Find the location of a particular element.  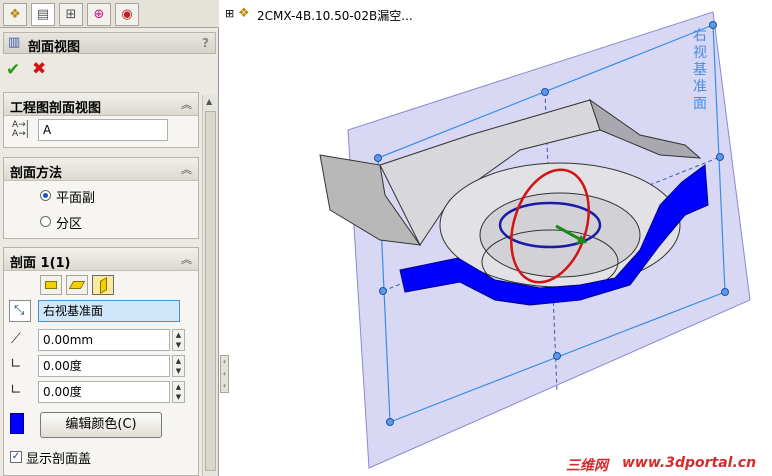

property-icon: ▤ is located at coordinates (43, 14).